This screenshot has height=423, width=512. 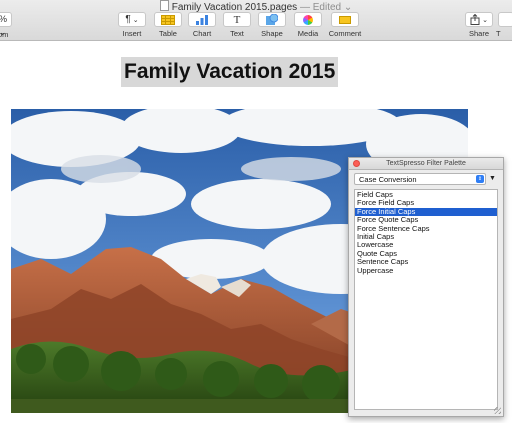 I want to click on share-label: Share, so click(x=478, y=33).